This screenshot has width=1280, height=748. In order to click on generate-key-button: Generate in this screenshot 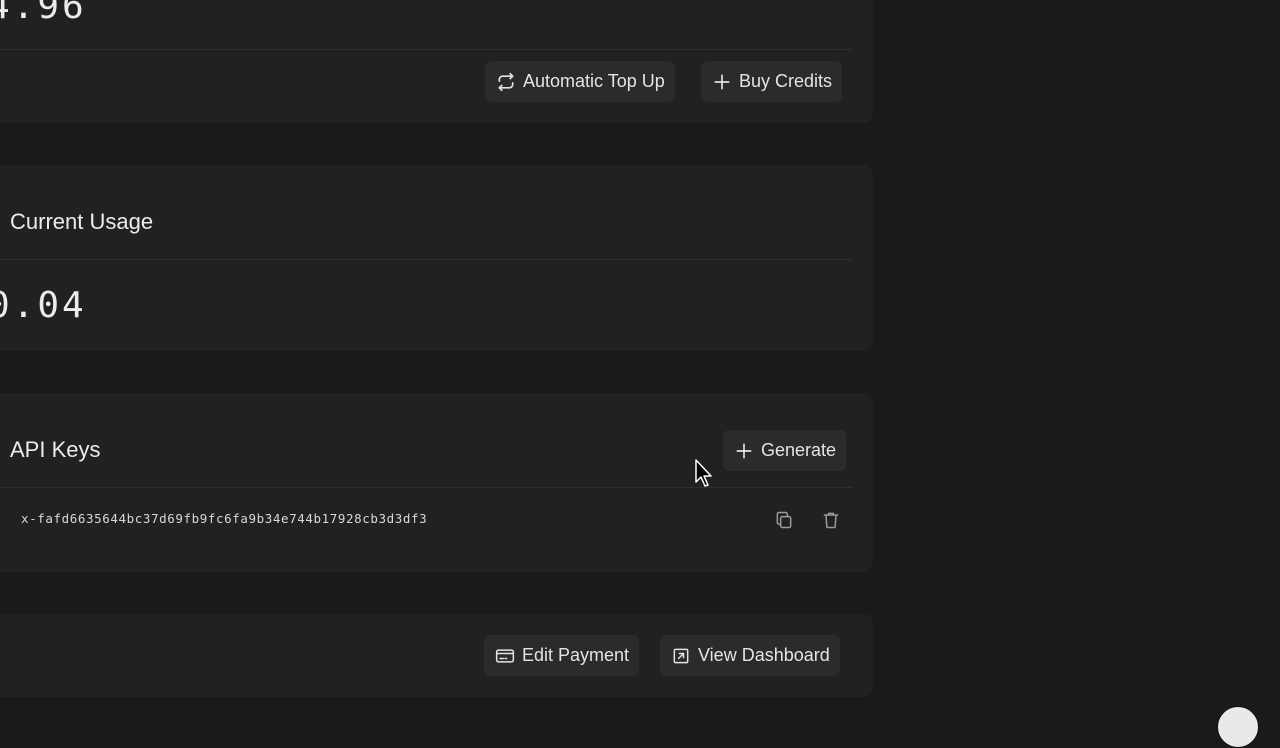, I will do `click(785, 450)`.